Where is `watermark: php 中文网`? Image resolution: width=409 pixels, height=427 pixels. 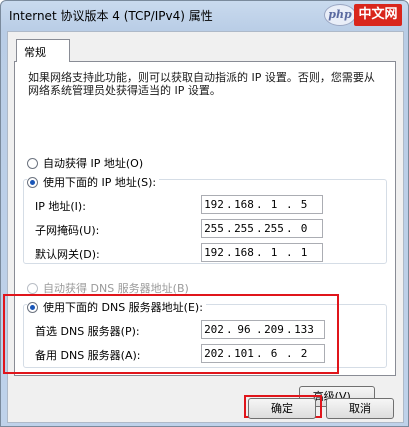
watermark: php 中文网 is located at coordinates (363, 15).